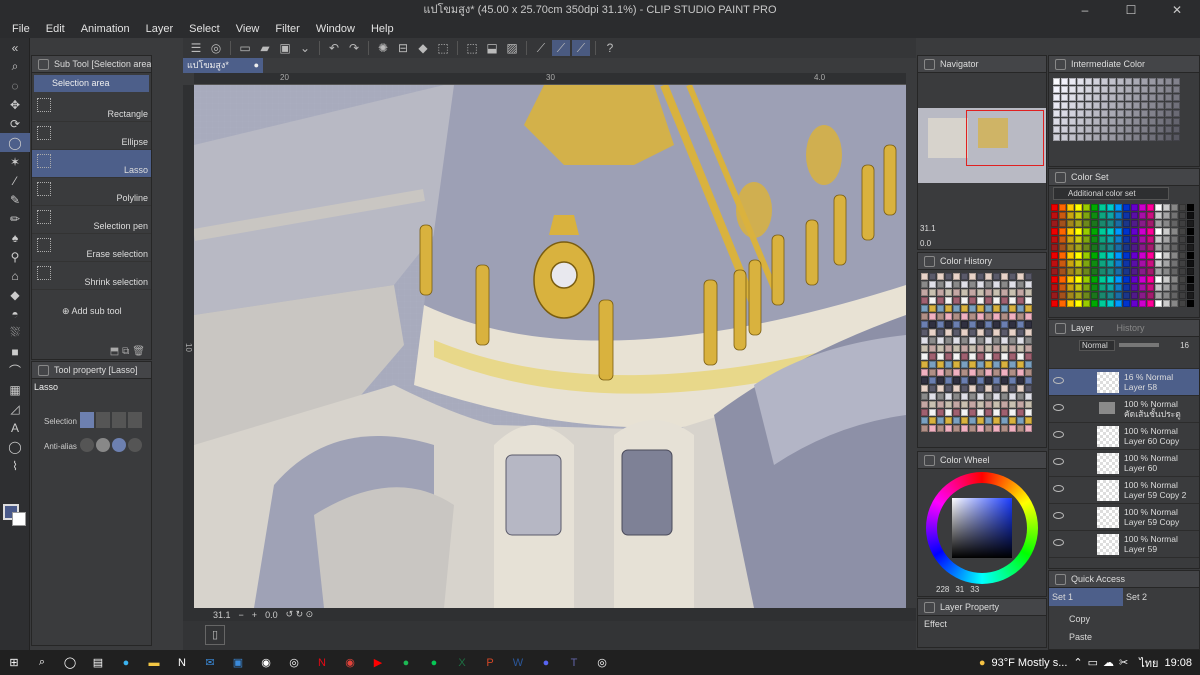  Describe the element at coordinates (443, 48) in the screenshot. I see `transform-icon: ⬚` at that location.